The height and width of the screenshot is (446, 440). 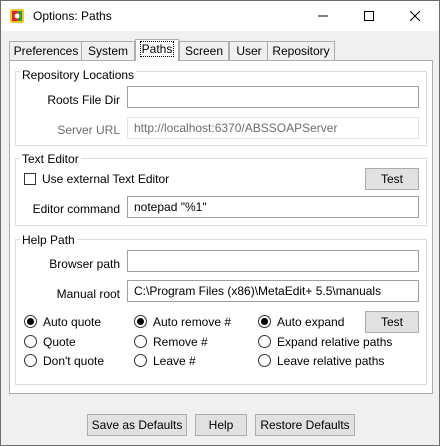 I want to click on close-icon, so click(x=415, y=16).